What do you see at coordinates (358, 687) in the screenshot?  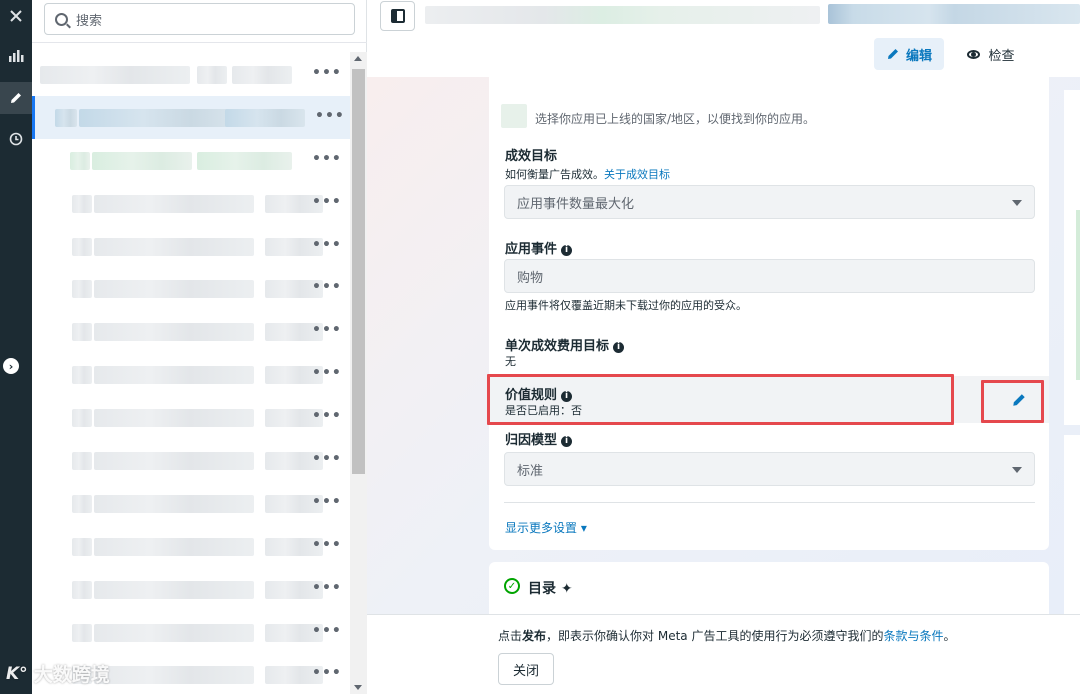 I see `scroll-down-icon` at bounding box center [358, 687].